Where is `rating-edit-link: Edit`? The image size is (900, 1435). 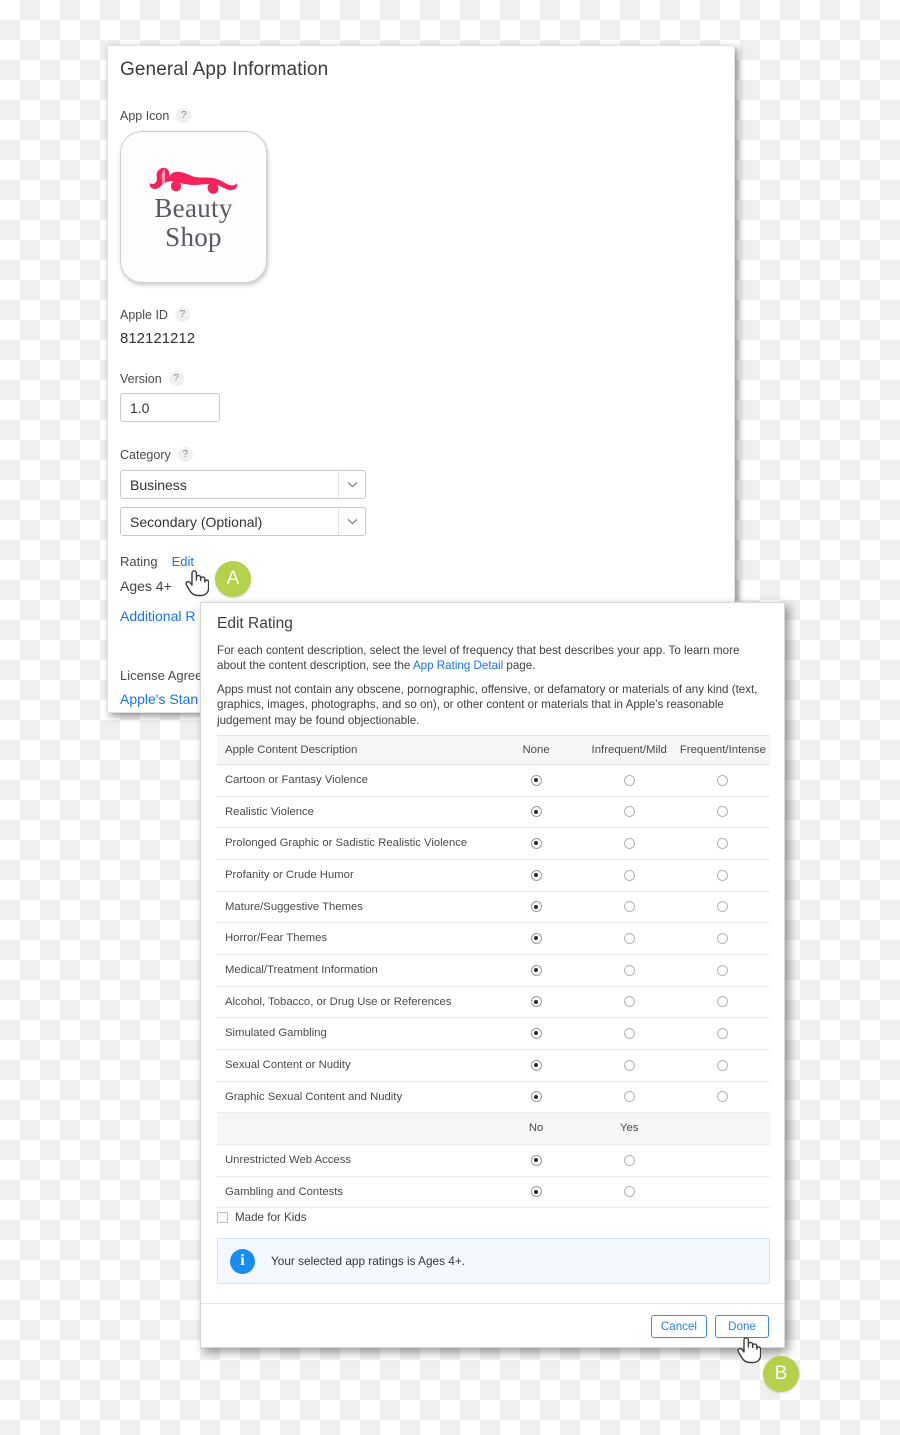 rating-edit-link: Edit is located at coordinates (183, 561).